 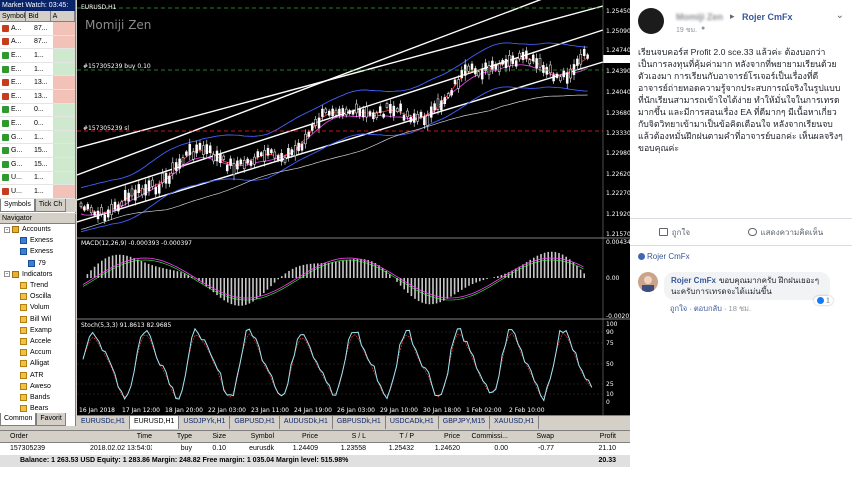 What do you see at coordinates (592, 436) in the screenshot?
I see `col-profit: Profit` at bounding box center [592, 436].